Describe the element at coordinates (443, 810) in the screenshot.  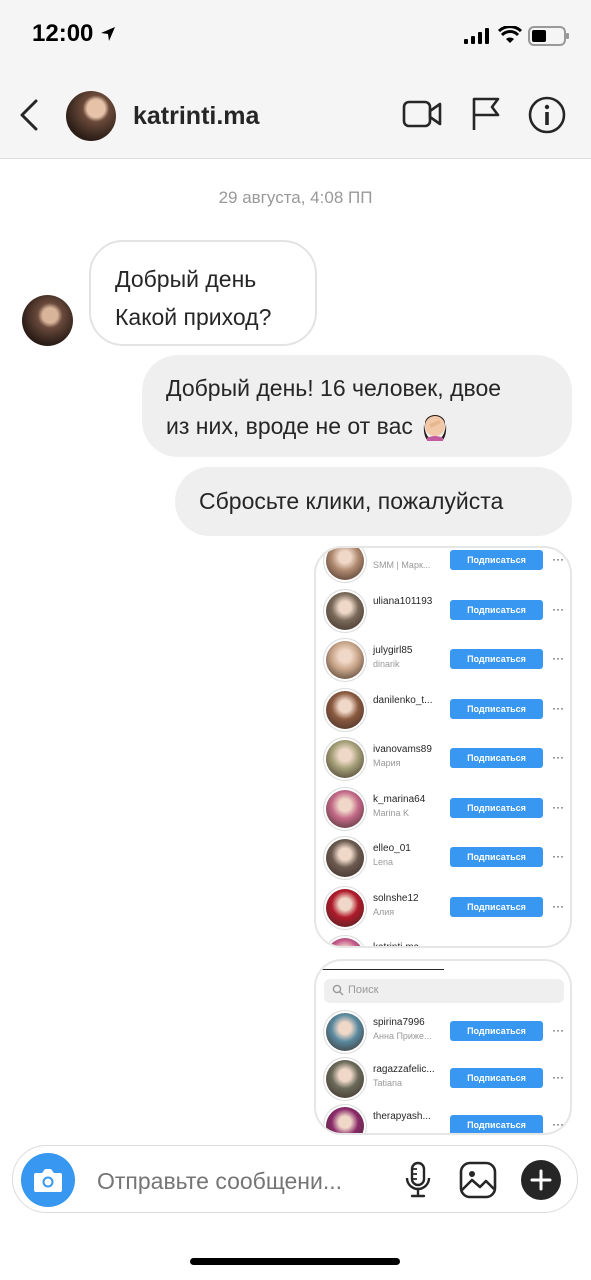
I see `follower-row: k_marina64 Marina K Подписаться ···` at that location.